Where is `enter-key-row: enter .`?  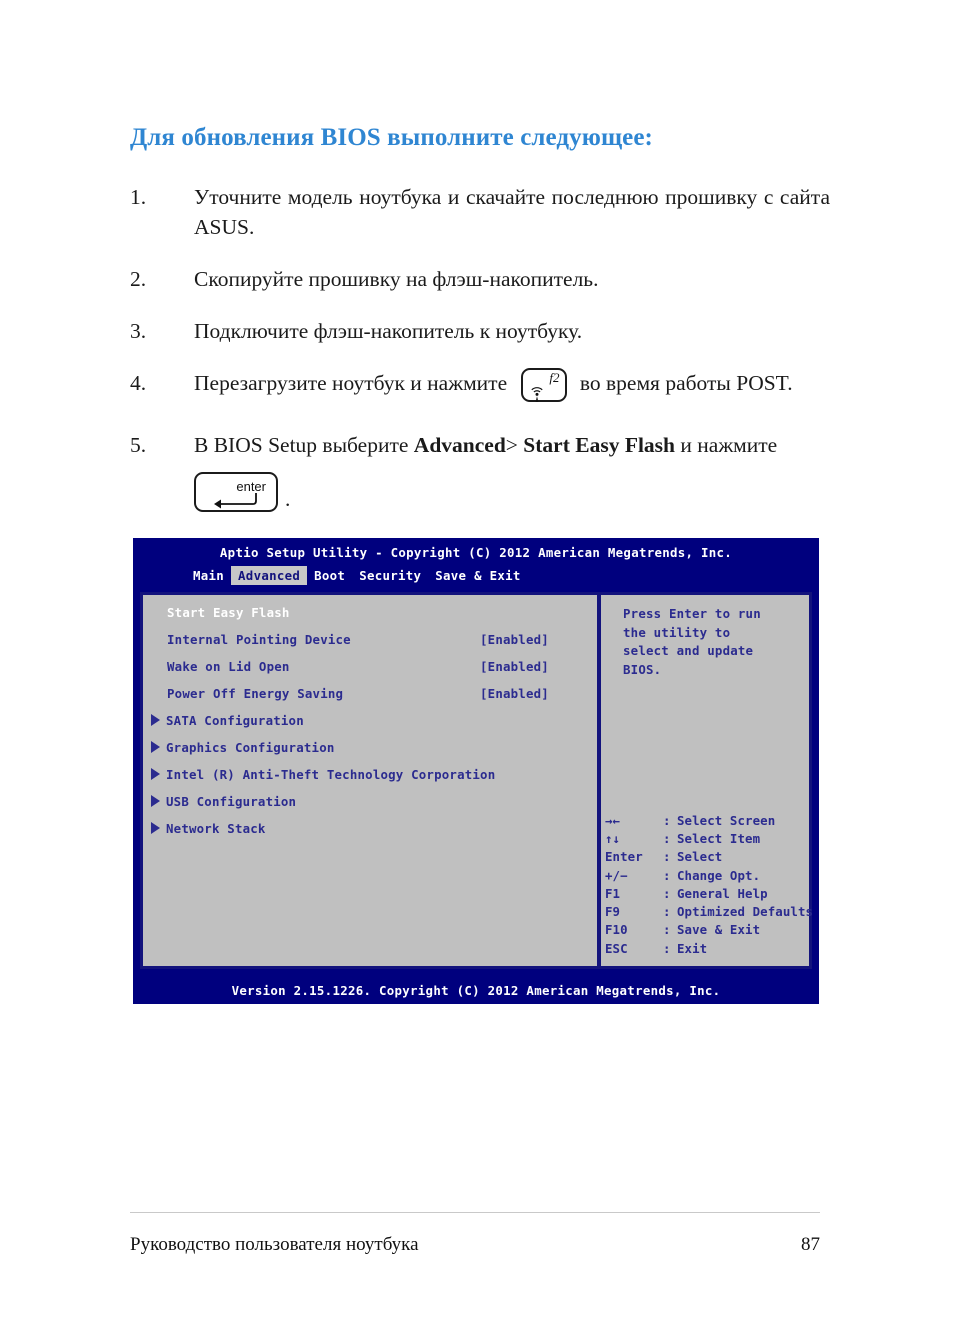 enter-key-row: enter . is located at coordinates (512, 492).